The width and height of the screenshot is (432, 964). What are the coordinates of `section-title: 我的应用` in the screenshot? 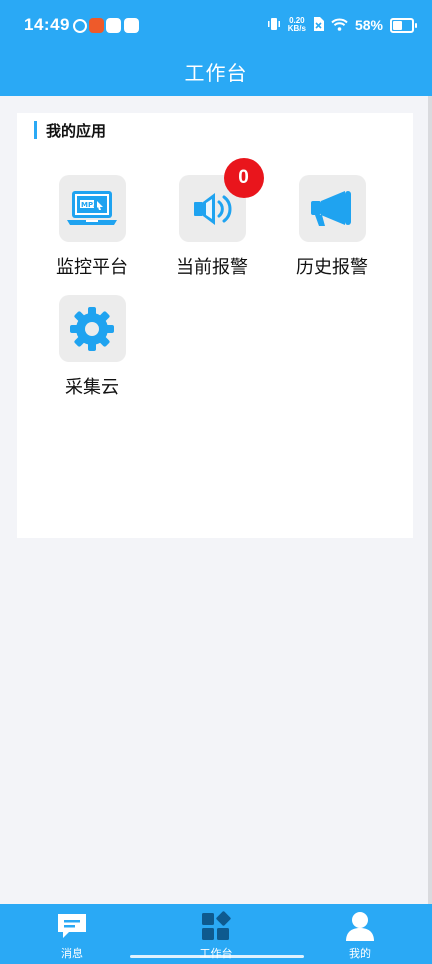 It's located at (76, 130).